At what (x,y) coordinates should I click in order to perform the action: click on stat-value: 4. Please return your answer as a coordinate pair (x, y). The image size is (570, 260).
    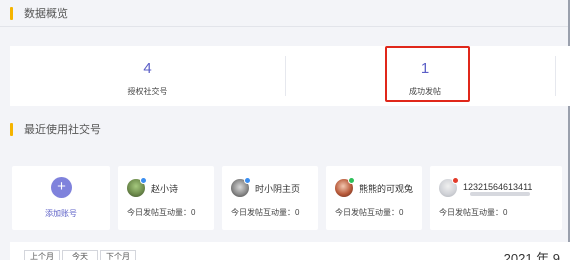
    Looking at the image, I should click on (147, 68).